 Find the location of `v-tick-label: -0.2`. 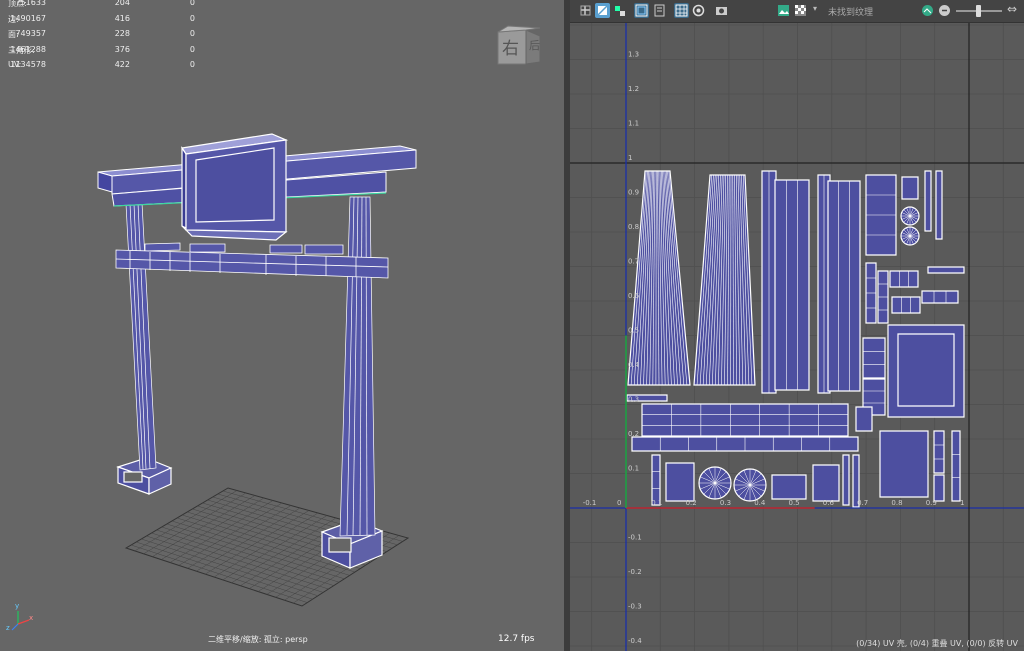

v-tick-label: -0.2 is located at coordinates (635, 572).